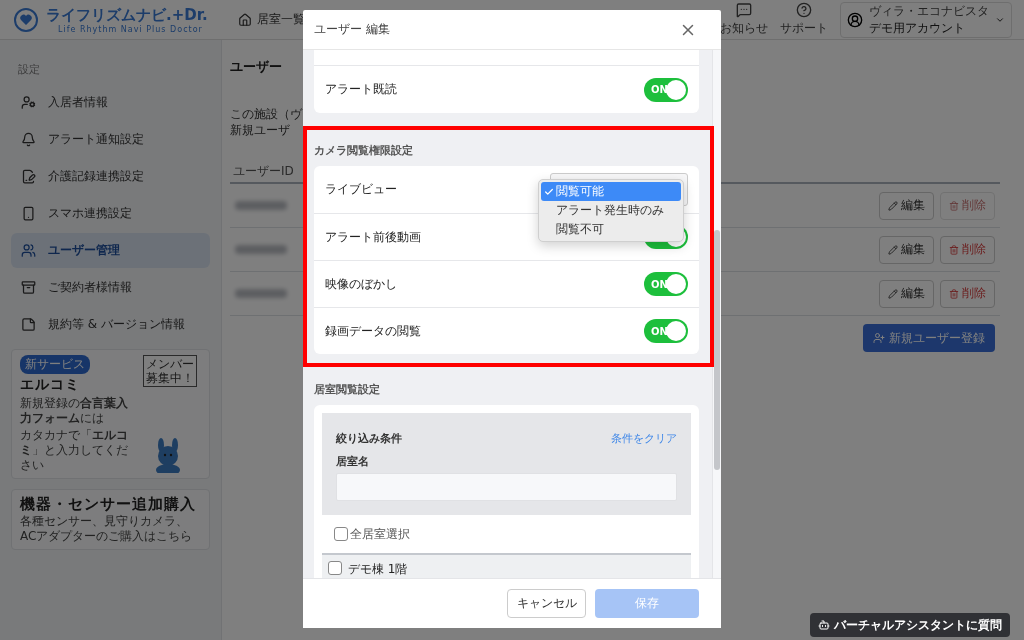 Image resolution: width=1024 pixels, height=640 pixels. What do you see at coordinates (353, 461) in the screenshot?
I see `field-label: 居室名` at bounding box center [353, 461].